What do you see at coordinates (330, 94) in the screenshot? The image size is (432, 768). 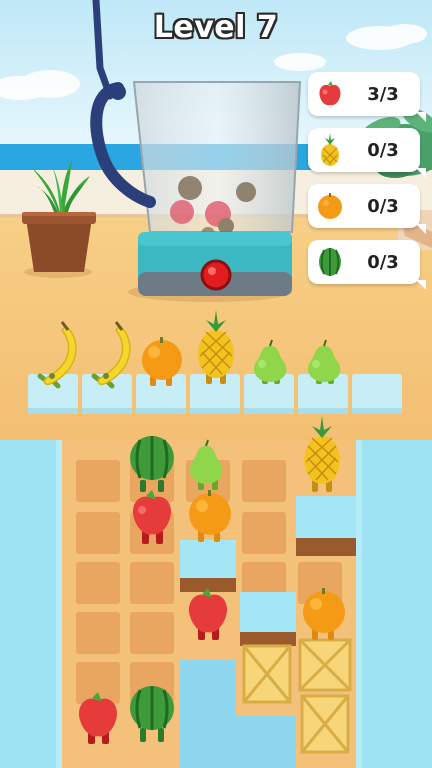 I see `apple-icon` at bounding box center [330, 94].